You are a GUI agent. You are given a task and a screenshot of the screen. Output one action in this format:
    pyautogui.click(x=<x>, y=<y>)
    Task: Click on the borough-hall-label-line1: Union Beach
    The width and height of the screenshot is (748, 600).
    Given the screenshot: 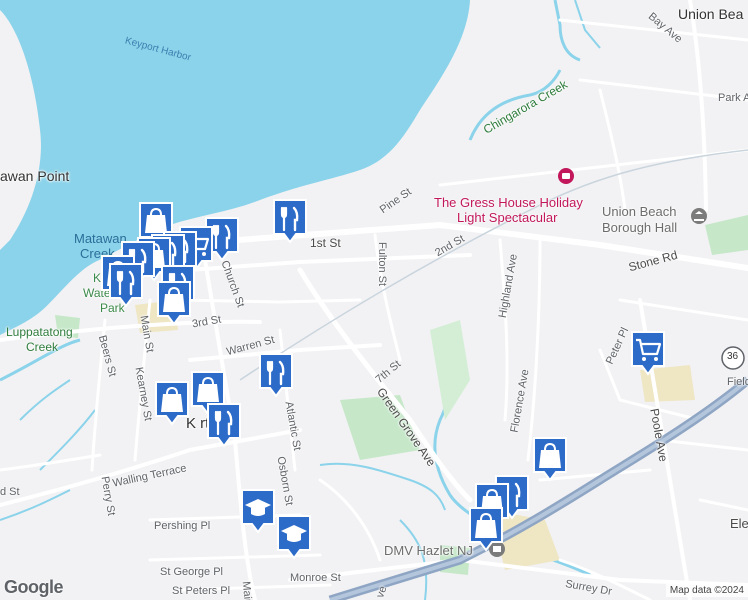 What is the action you would take?
    pyautogui.click(x=639, y=211)
    